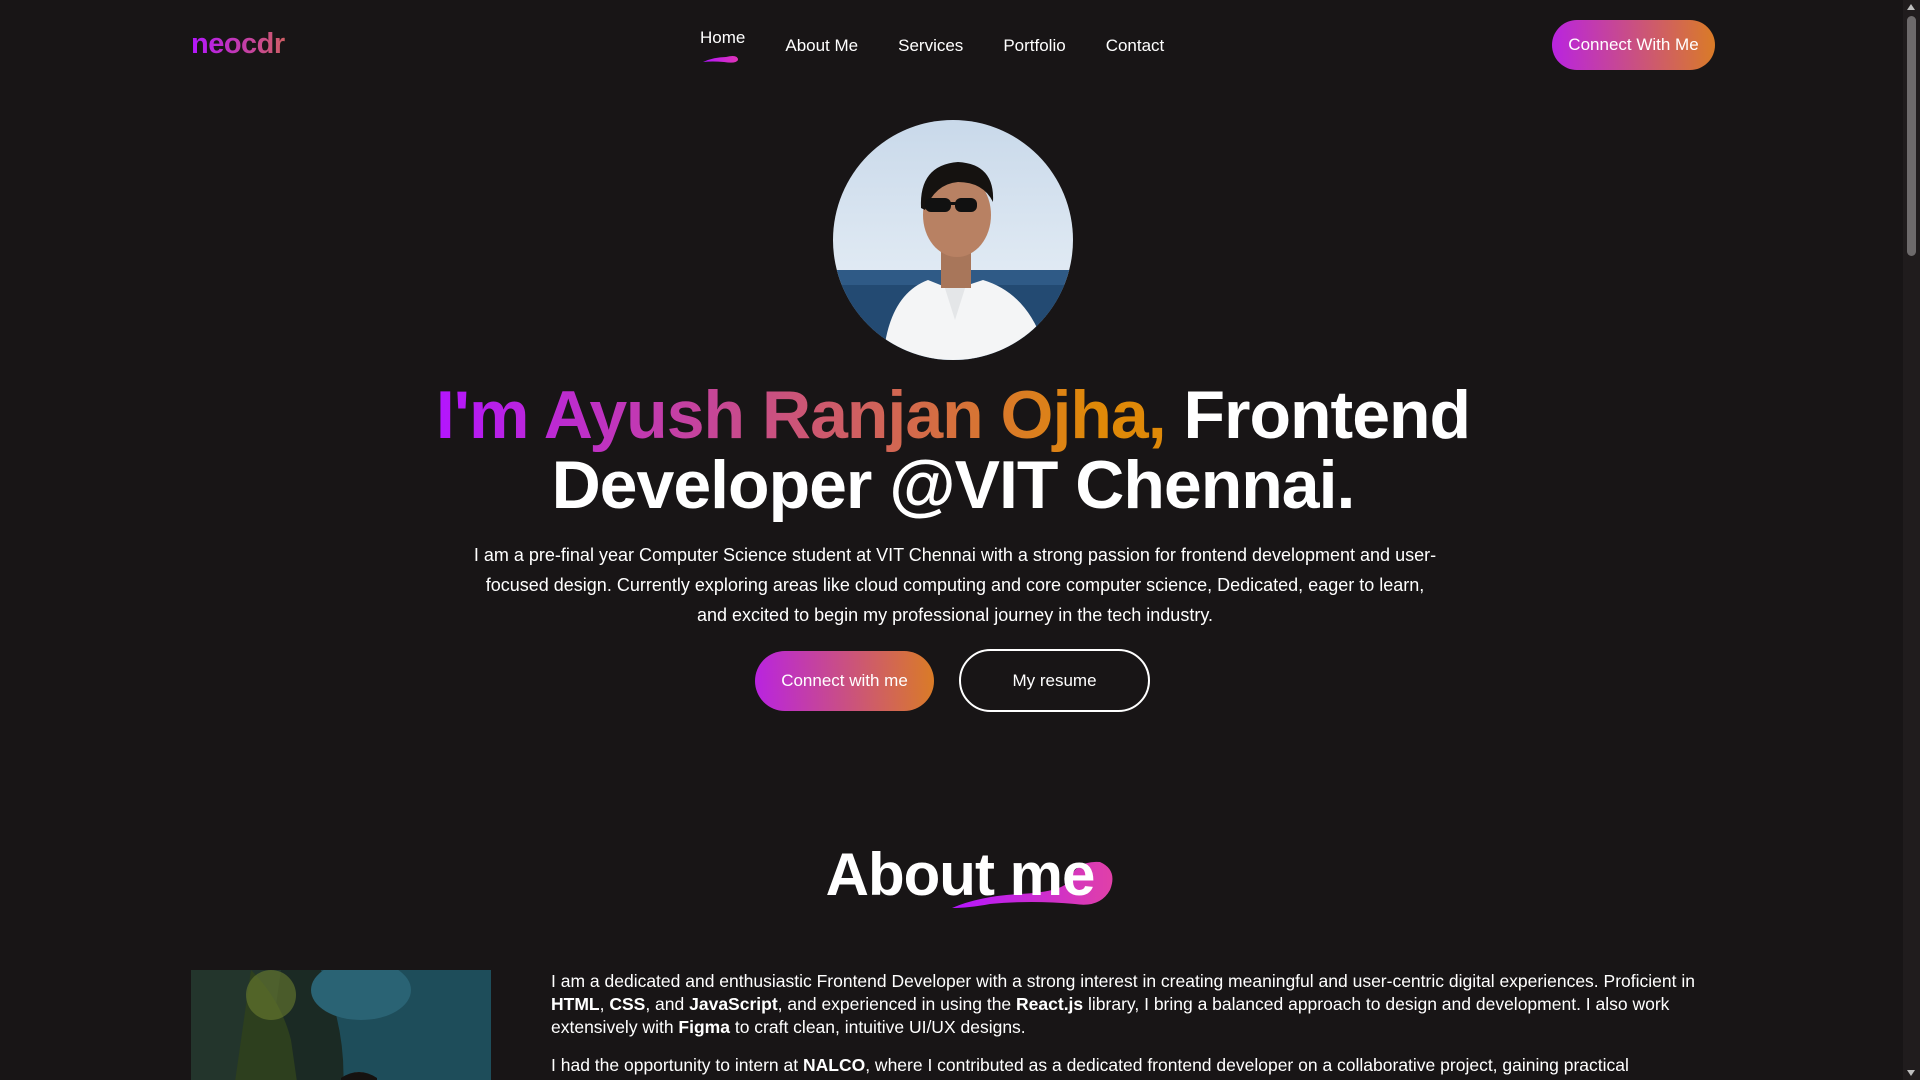 The width and height of the screenshot is (1920, 1080). I want to click on my-resume-button: My resume, so click(1054, 680).